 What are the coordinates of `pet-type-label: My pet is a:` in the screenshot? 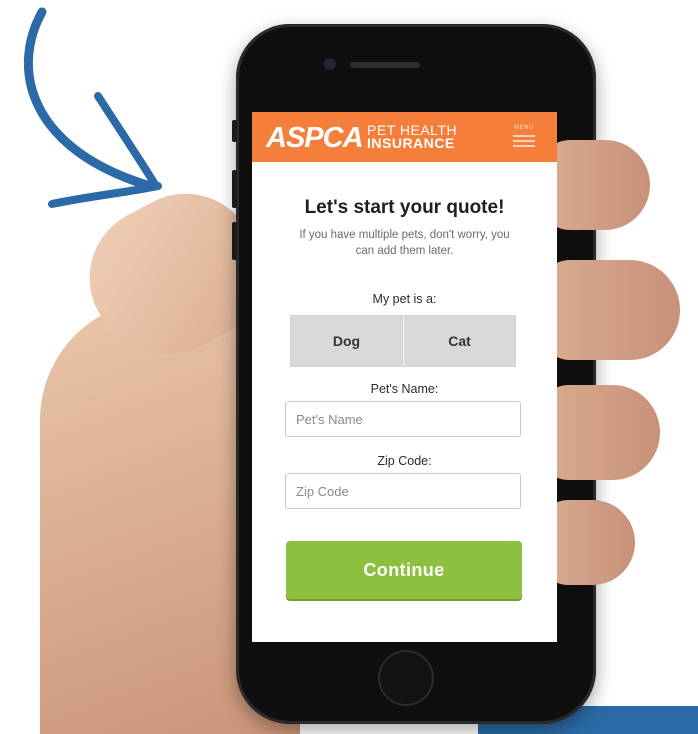 It's located at (404, 299).